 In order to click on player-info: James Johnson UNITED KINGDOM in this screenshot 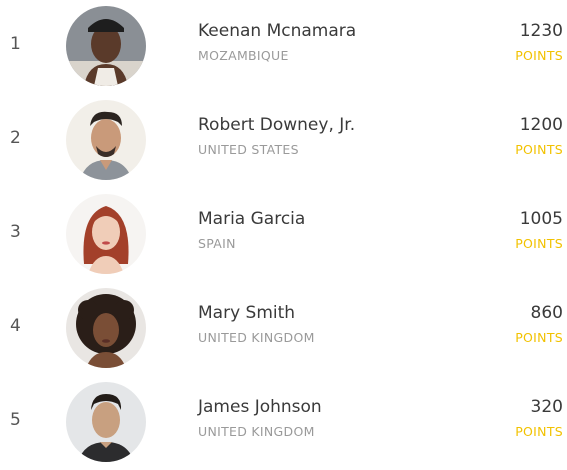, I will do `click(260, 418)`.